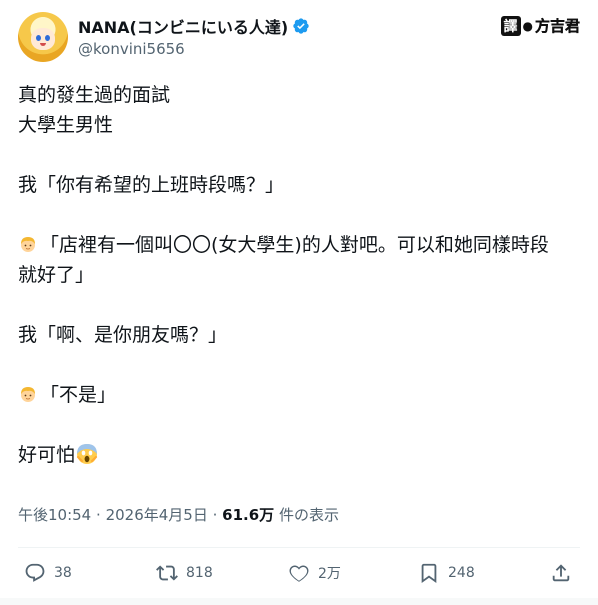 This screenshot has width=598, height=605. I want to click on avatar-eye-left, so click(38, 38).